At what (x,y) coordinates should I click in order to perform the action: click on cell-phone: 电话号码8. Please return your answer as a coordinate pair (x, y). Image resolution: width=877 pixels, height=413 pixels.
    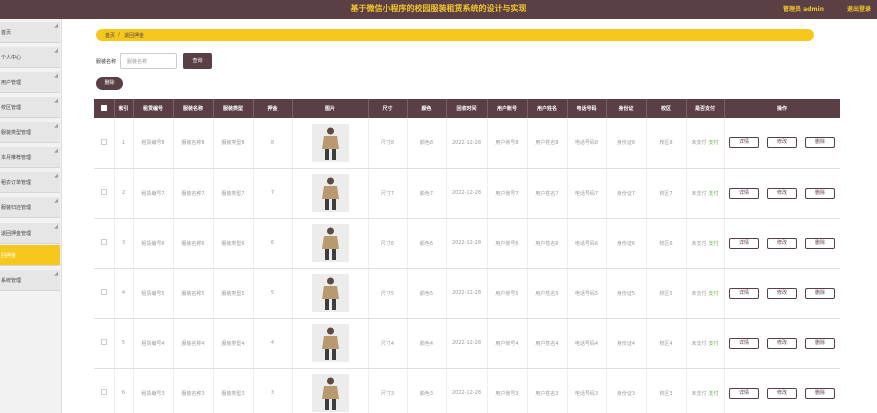
    Looking at the image, I should click on (587, 143).